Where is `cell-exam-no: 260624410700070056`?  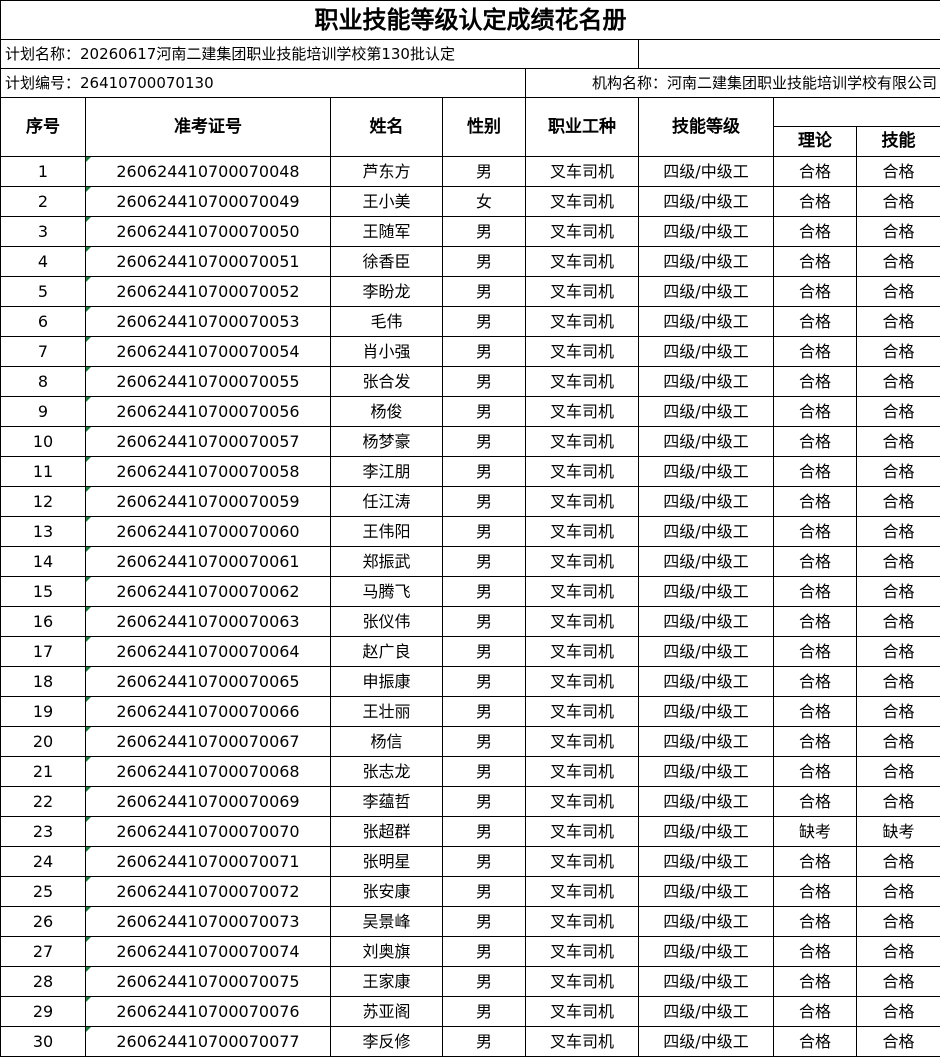 cell-exam-no: 260624410700070056 is located at coordinates (208, 411).